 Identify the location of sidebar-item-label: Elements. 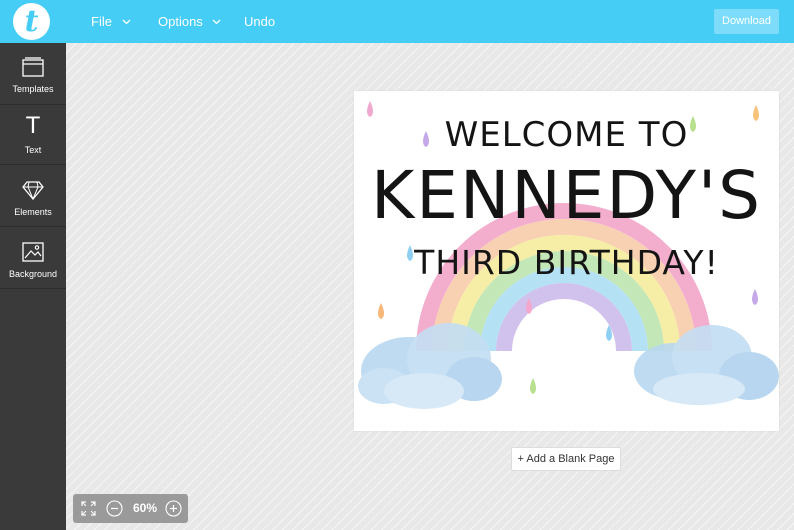
(33, 212).